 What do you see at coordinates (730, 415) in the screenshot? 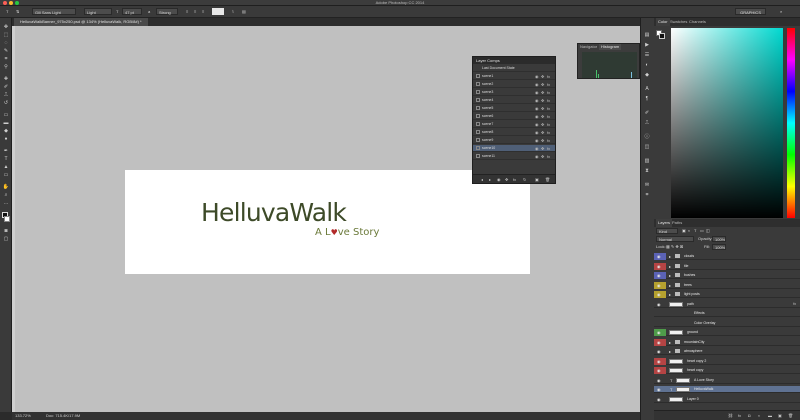
I see `link-layers-icon: ⛓` at bounding box center [730, 415].